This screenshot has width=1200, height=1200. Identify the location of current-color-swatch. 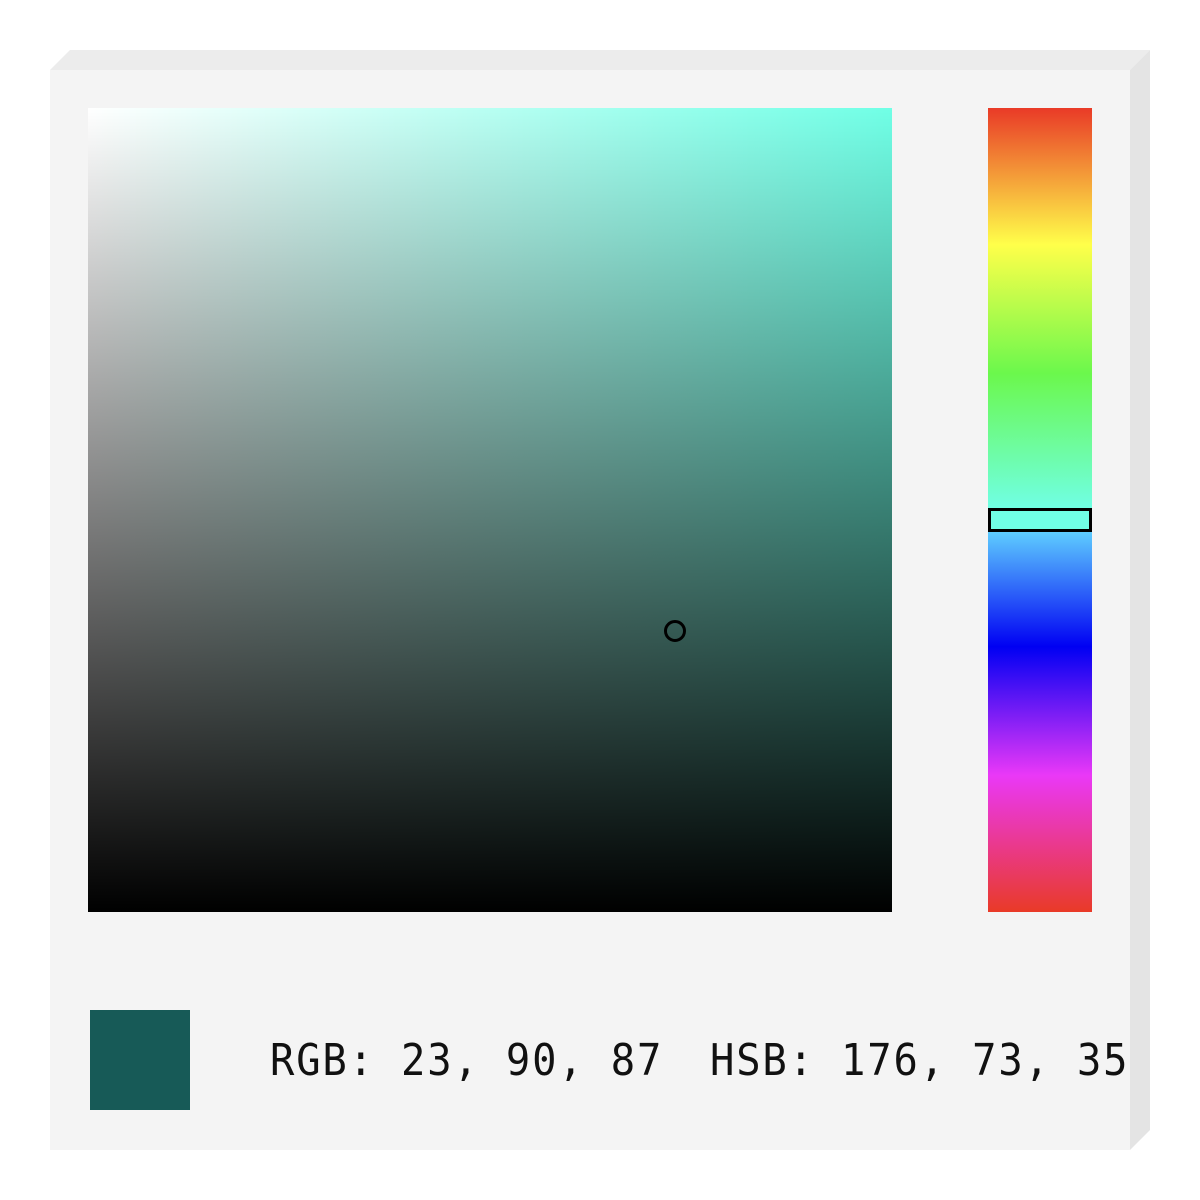
(140, 1060).